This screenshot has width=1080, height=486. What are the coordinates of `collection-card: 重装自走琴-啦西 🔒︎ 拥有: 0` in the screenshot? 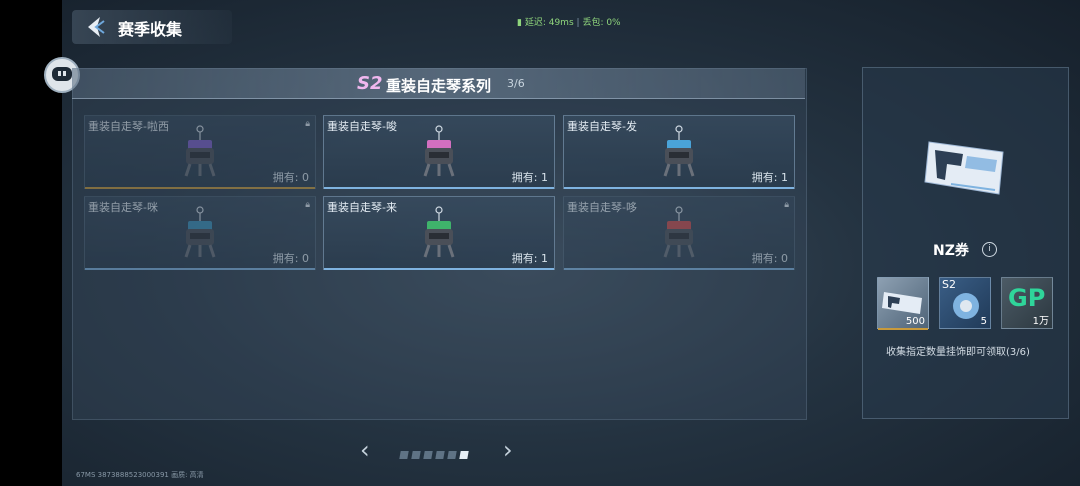 It's located at (200, 152).